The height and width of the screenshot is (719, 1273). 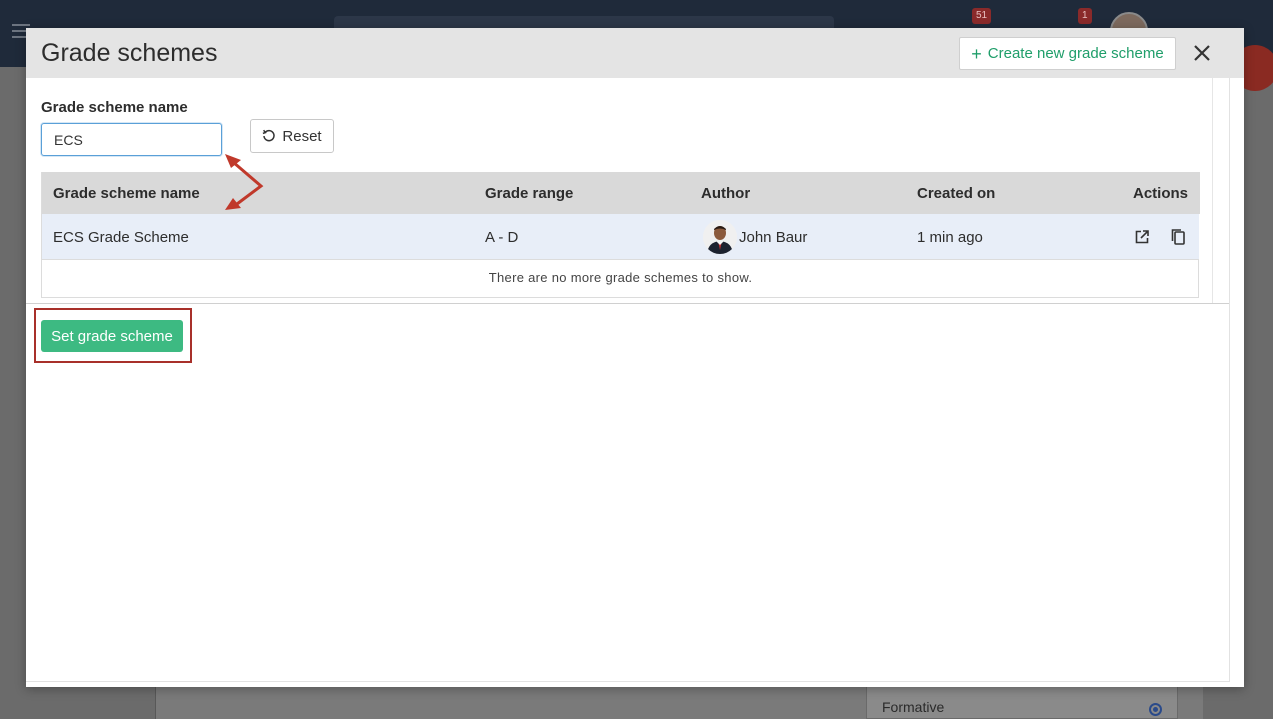 I want to click on column-header-range: Grade range, so click(x=529, y=193).